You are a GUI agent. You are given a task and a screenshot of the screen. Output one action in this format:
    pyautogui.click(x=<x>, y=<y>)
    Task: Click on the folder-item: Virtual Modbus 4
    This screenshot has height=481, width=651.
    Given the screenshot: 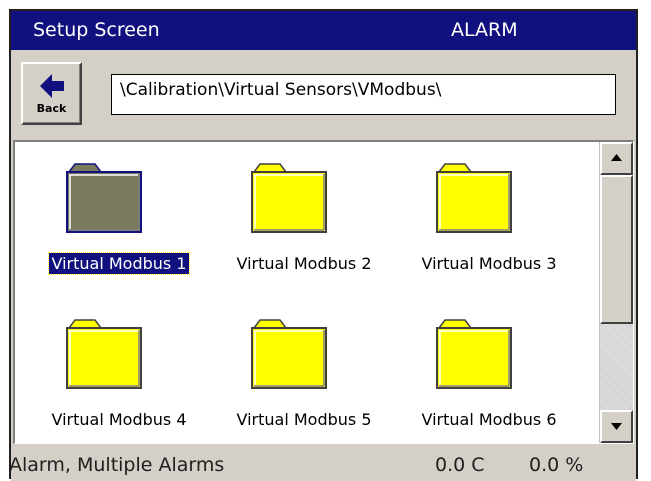 What is the action you would take?
    pyautogui.click(x=119, y=381)
    